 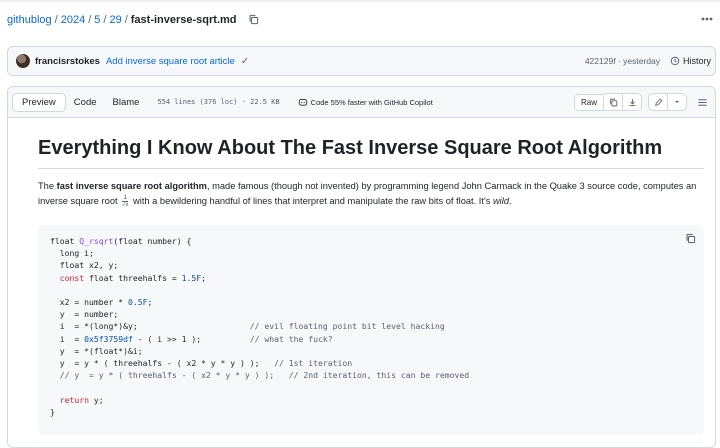 What do you see at coordinates (371, 102) in the screenshot?
I see `copilot-label: Code 55% faster with GitHub Copilot` at bounding box center [371, 102].